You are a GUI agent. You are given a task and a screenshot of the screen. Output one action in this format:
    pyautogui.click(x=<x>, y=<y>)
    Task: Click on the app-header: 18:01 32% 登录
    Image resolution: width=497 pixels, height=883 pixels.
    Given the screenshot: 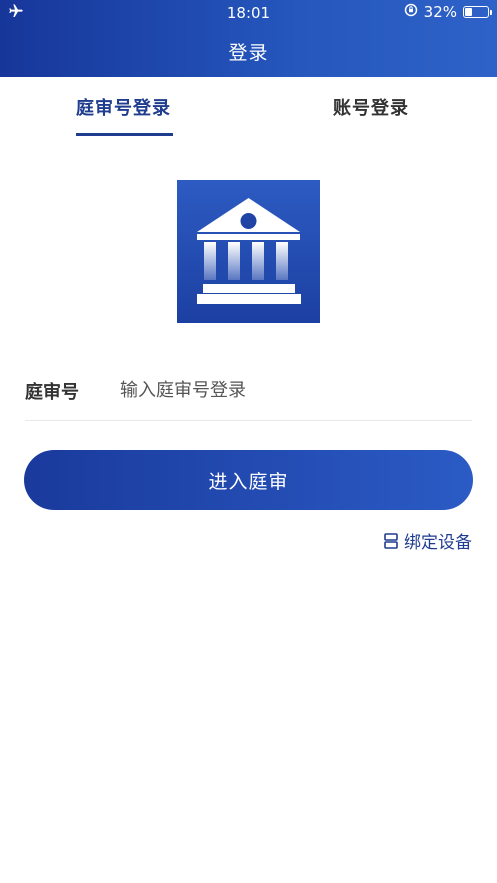 What is the action you would take?
    pyautogui.click(x=248, y=38)
    